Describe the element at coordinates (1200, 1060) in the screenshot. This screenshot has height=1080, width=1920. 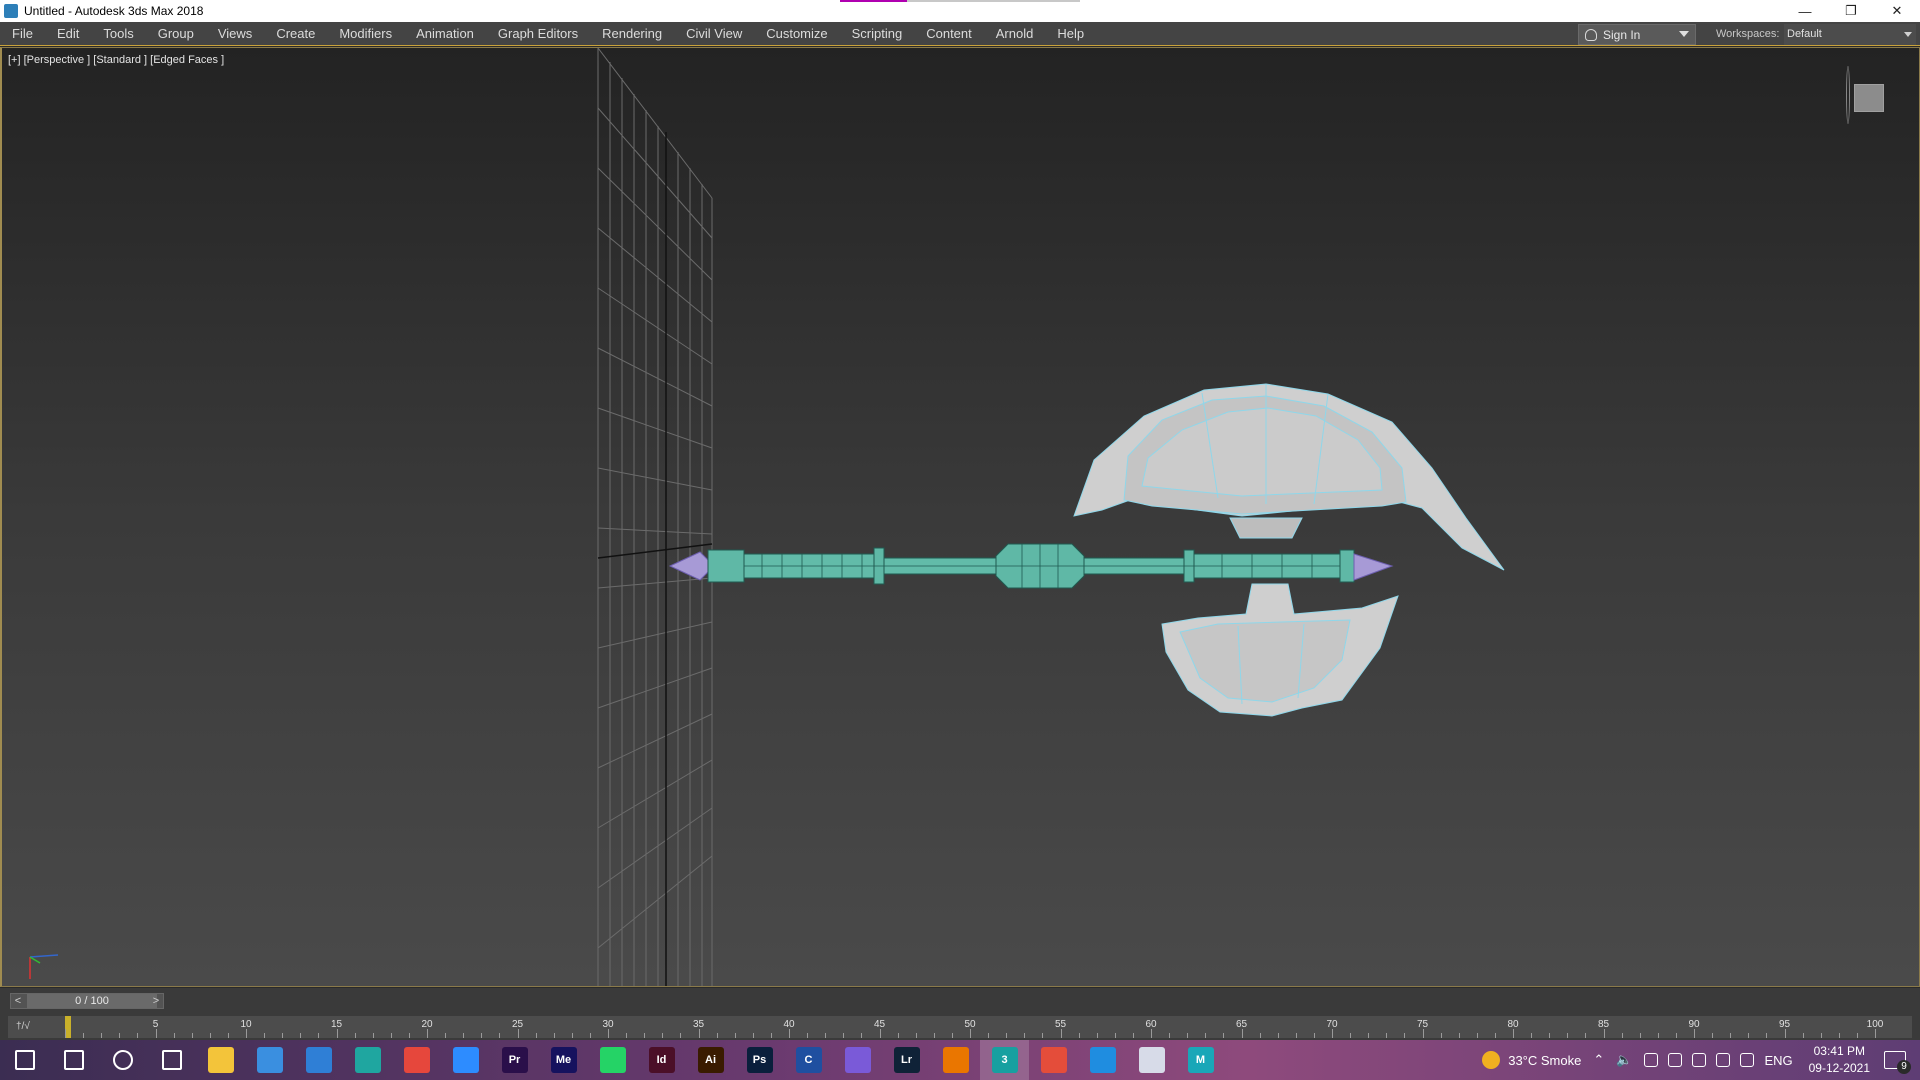
I see `maya-icon: M` at that location.